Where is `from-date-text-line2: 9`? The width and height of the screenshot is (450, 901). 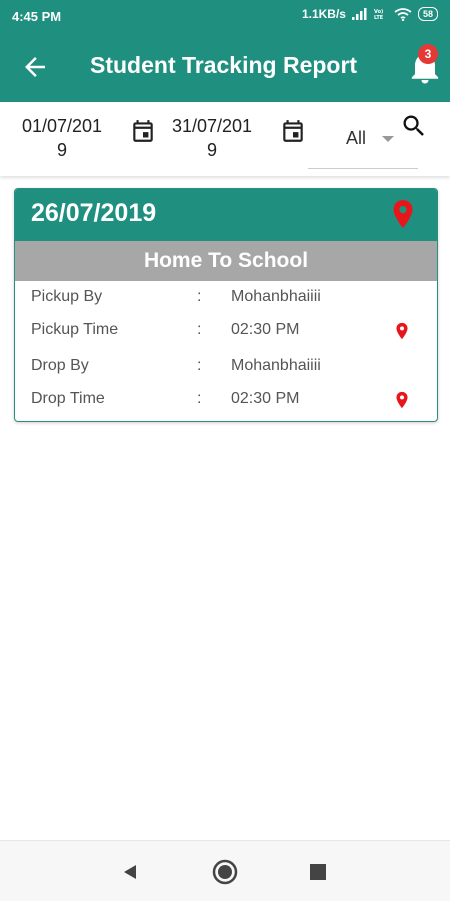
from-date-text-line2: 9 is located at coordinates (61, 150).